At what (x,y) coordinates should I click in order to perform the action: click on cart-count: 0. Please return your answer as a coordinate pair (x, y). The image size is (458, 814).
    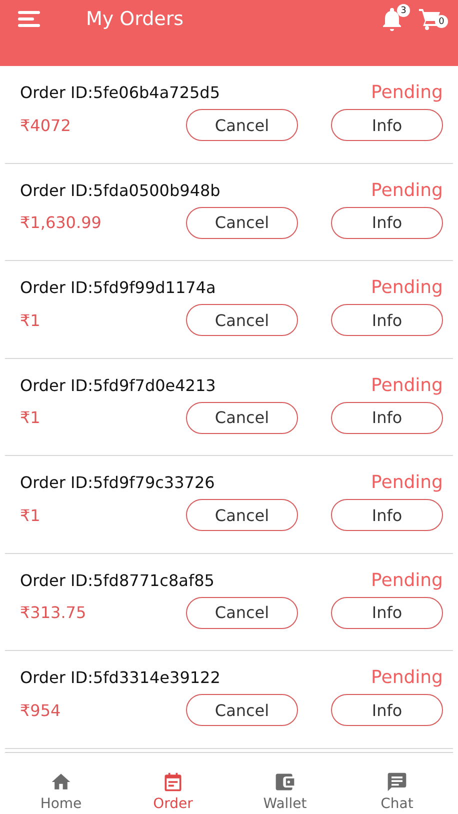
    Looking at the image, I should click on (441, 21).